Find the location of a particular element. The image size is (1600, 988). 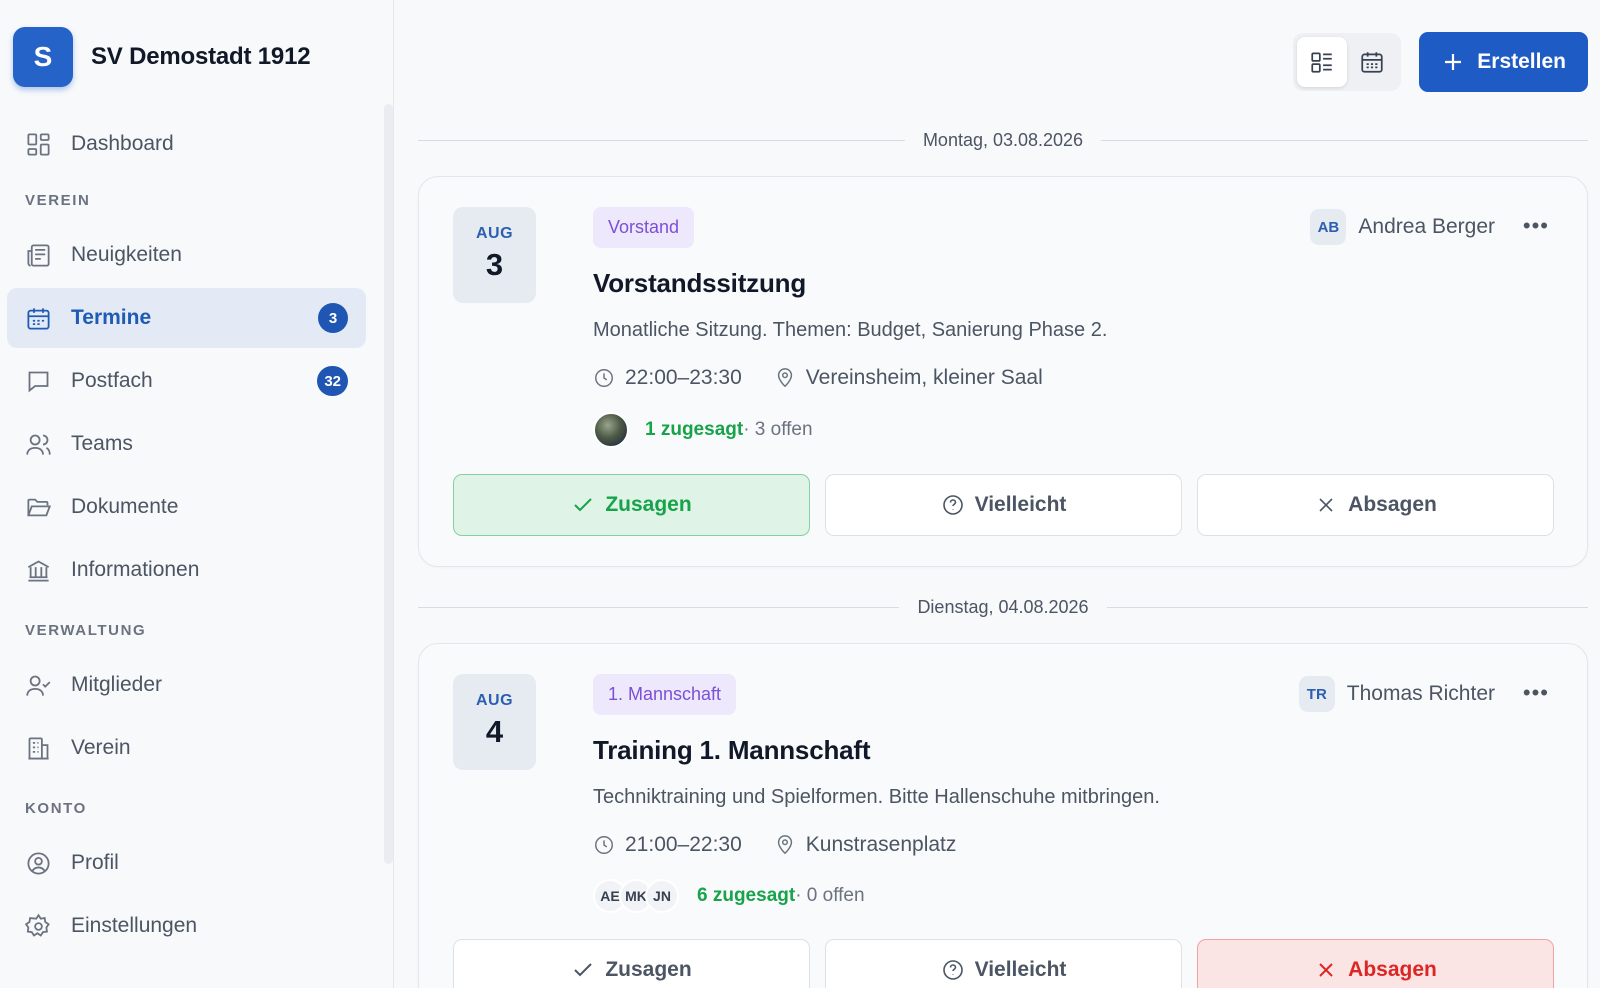

create-button: Erstellen is located at coordinates (1503, 62).